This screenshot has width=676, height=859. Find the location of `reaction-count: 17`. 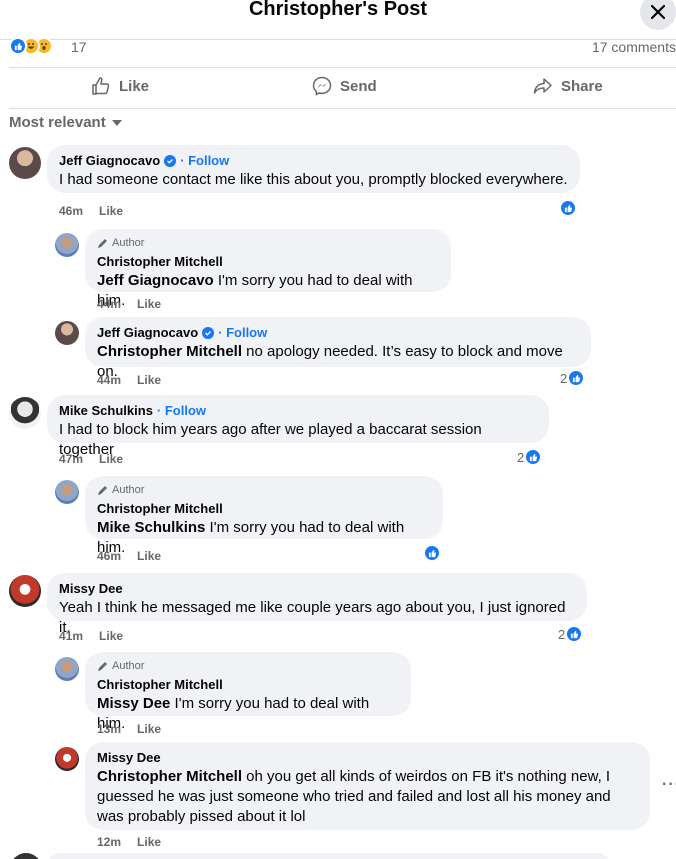

reaction-count: 17 is located at coordinates (79, 47).